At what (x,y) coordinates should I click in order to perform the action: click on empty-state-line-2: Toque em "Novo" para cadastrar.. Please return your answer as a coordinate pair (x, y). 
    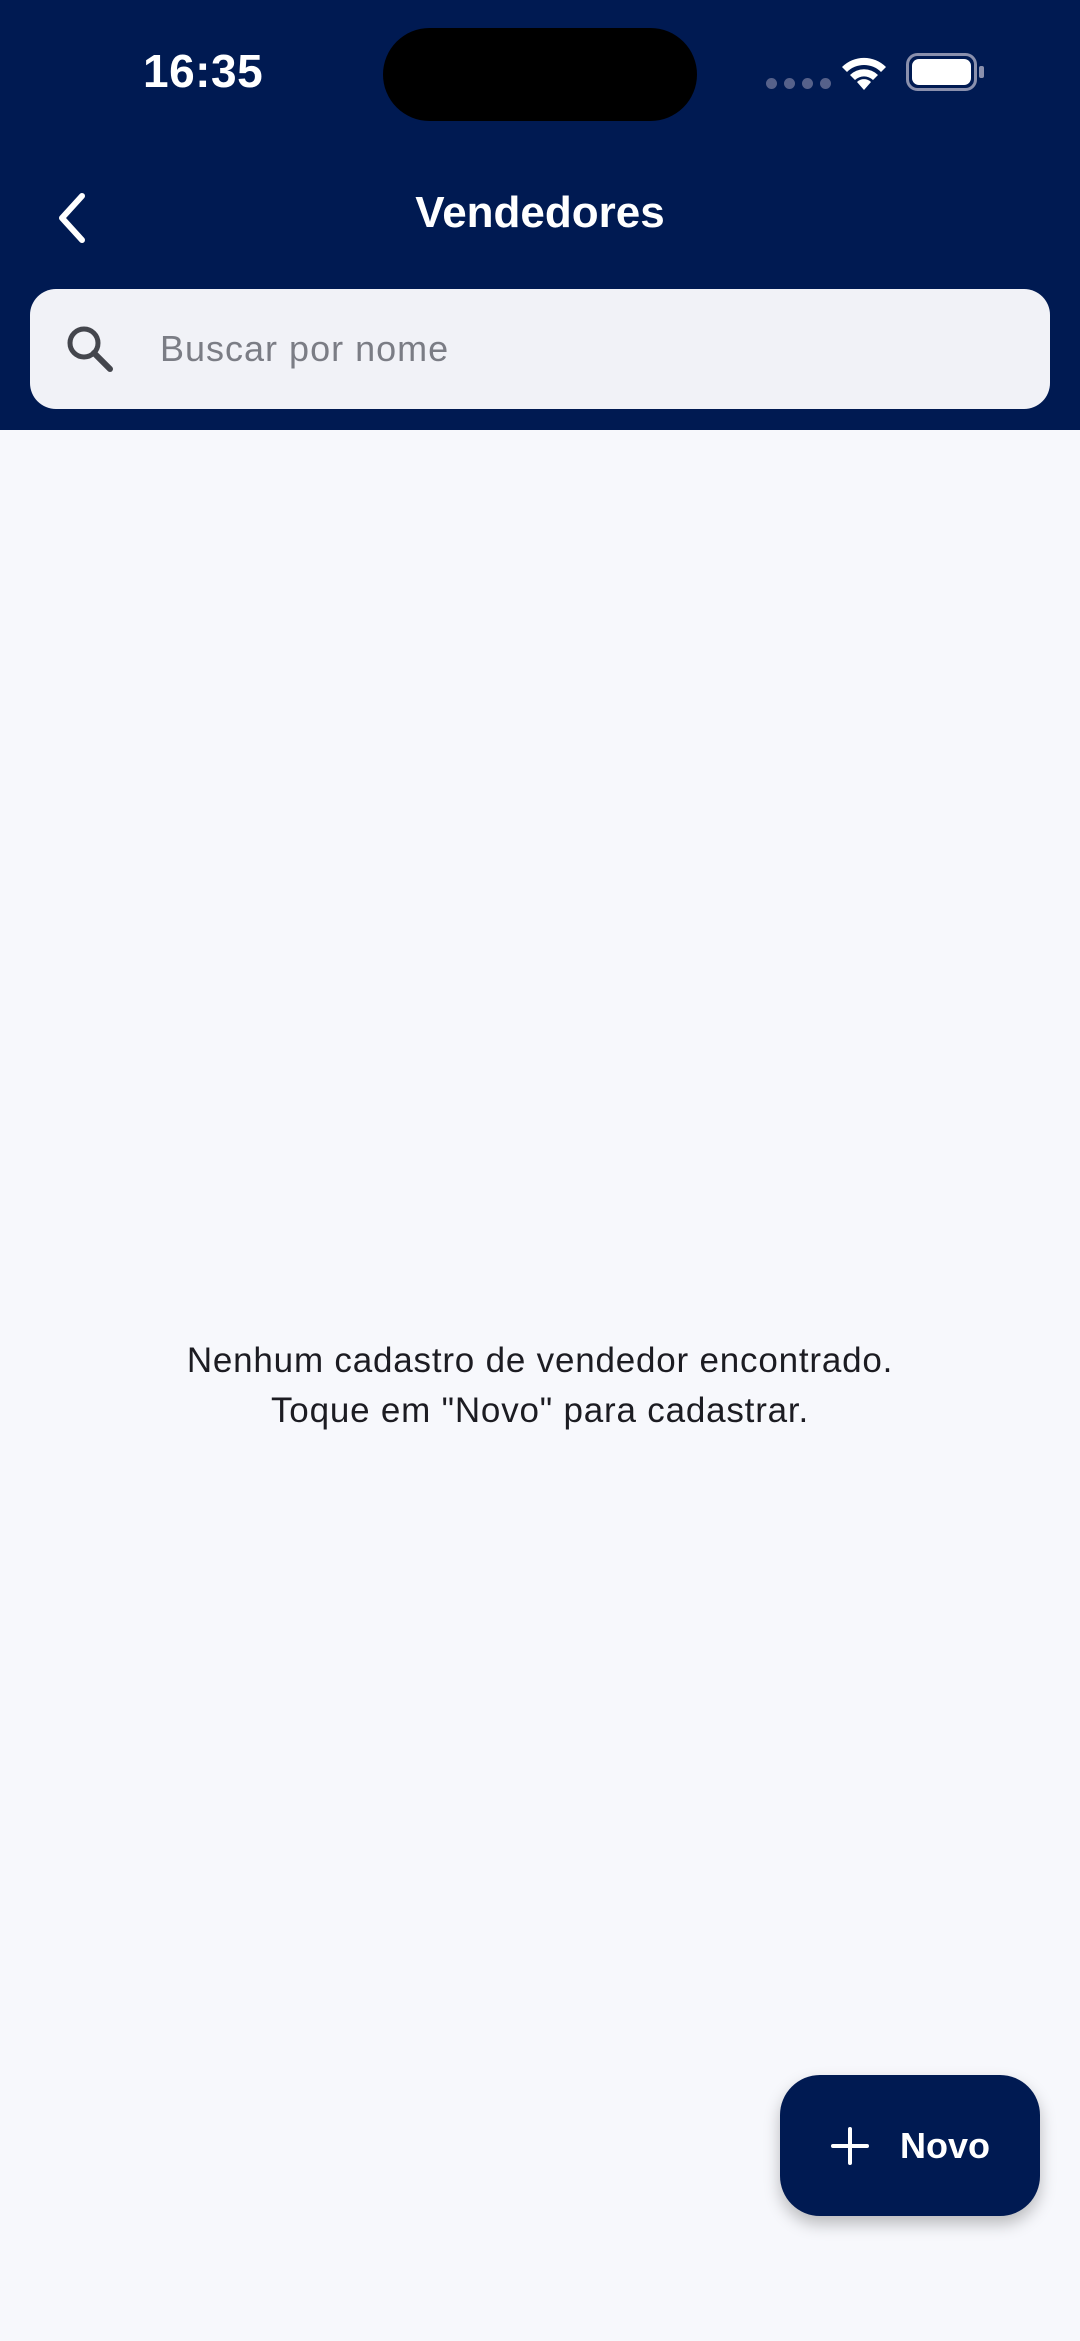
    Looking at the image, I should click on (540, 1410).